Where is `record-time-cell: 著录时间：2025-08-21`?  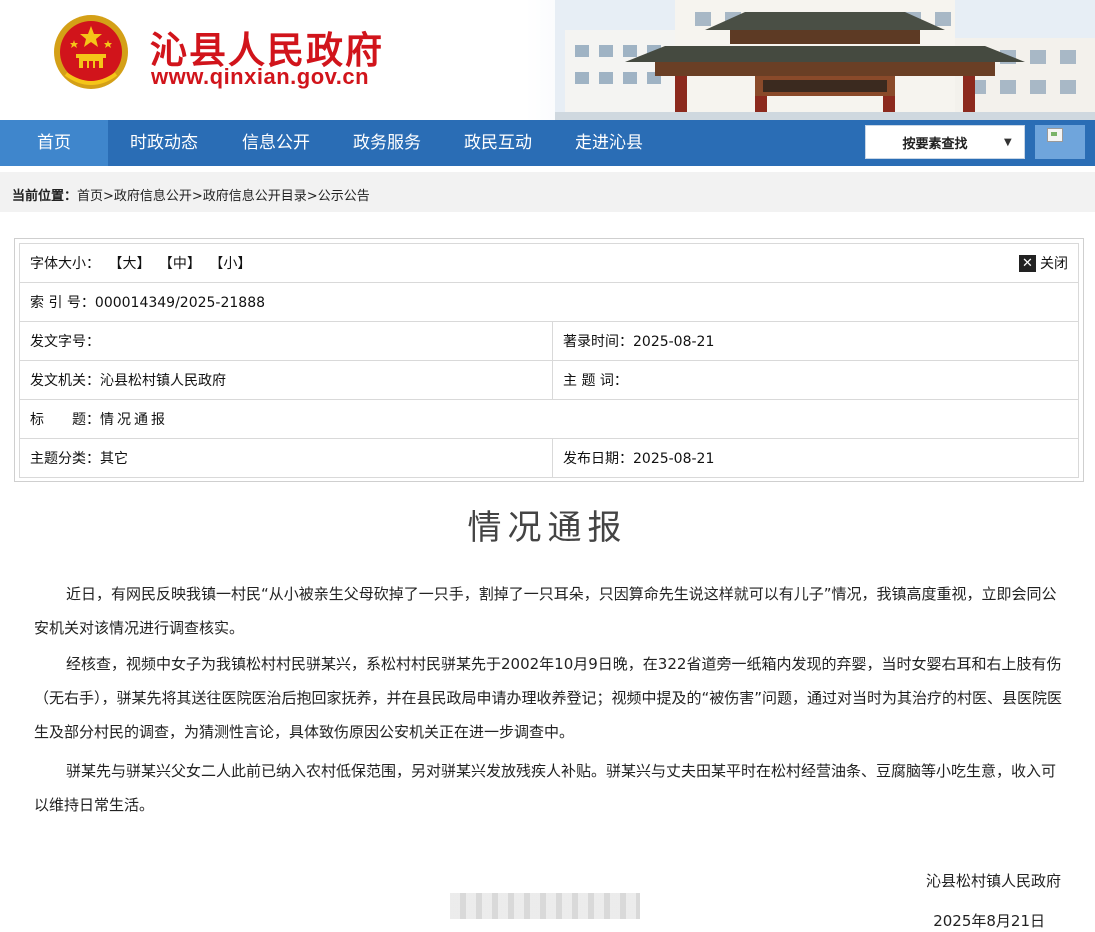 record-time-cell: 著录时间：2025-08-21 is located at coordinates (815, 341).